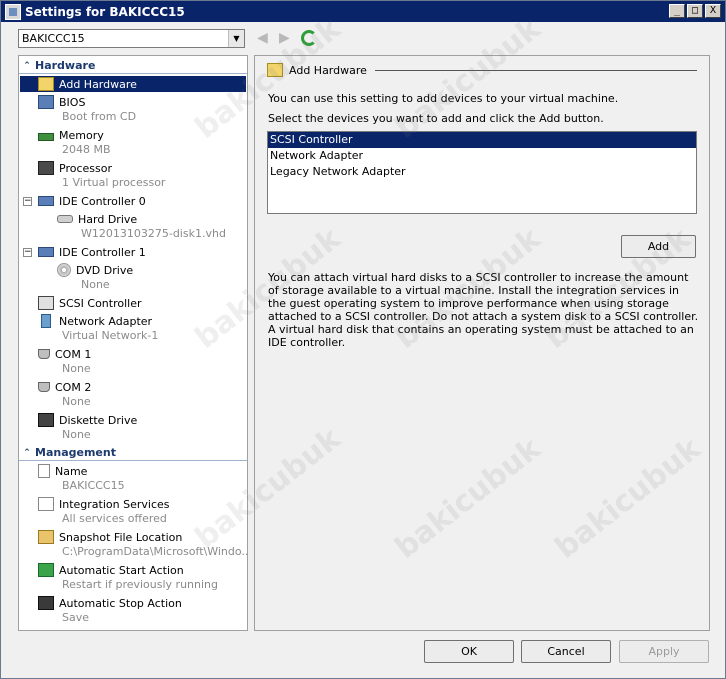  What do you see at coordinates (105, 270) in the screenshot?
I see `tree-item-label: DVD Drive` at bounding box center [105, 270].